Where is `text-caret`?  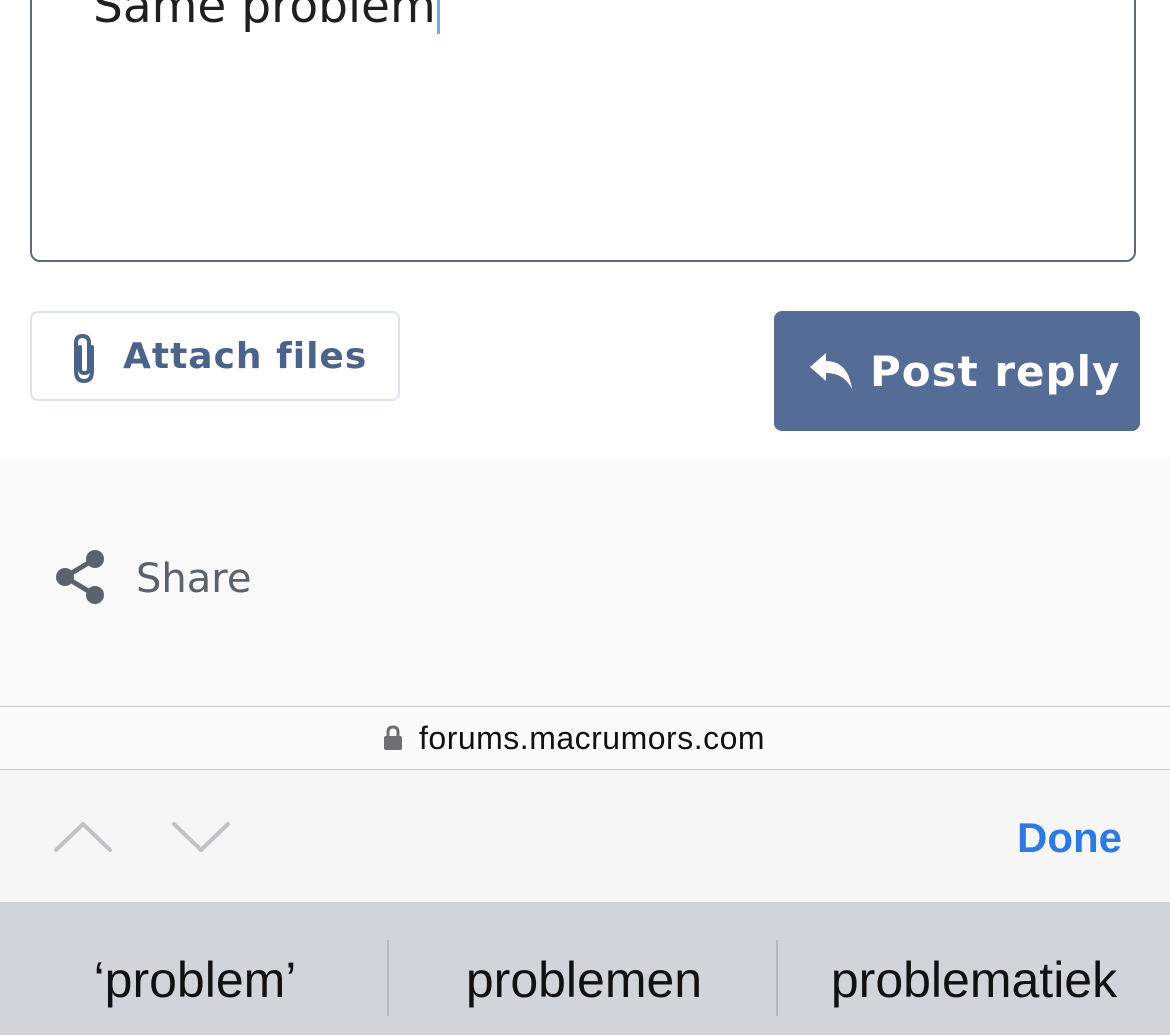
text-caret is located at coordinates (438, 17).